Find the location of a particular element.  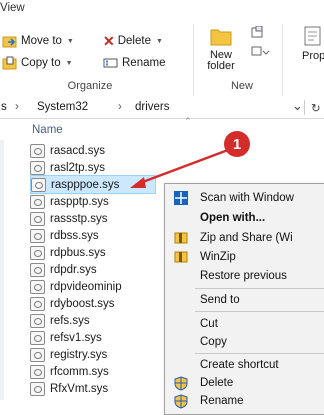

annotation-arrow is located at coordinates (179, 168).